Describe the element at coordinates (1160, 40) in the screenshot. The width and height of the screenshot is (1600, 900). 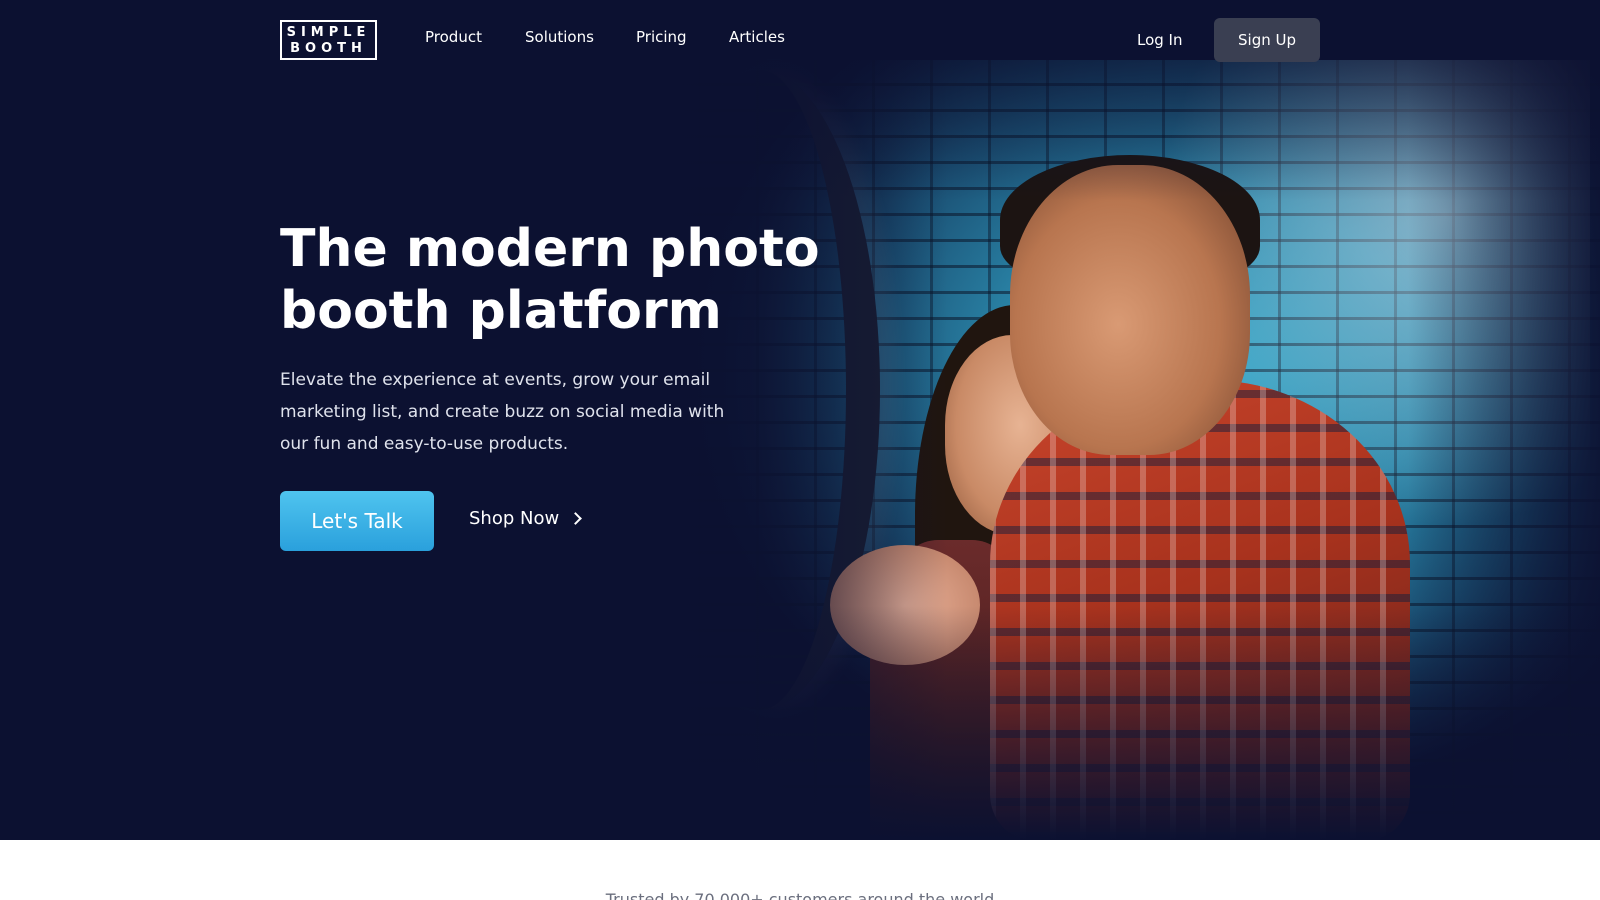
I see `login-link: Log In` at that location.